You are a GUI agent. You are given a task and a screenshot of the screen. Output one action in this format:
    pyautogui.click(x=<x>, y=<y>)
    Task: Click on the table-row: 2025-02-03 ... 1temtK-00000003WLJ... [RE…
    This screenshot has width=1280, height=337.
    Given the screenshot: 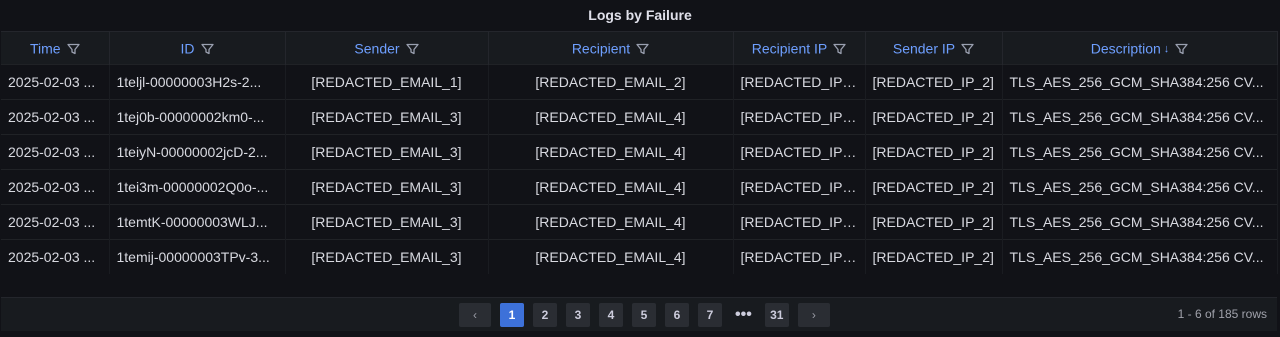 What is the action you would take?
    pyautogui.click(x=639, y=222)
    